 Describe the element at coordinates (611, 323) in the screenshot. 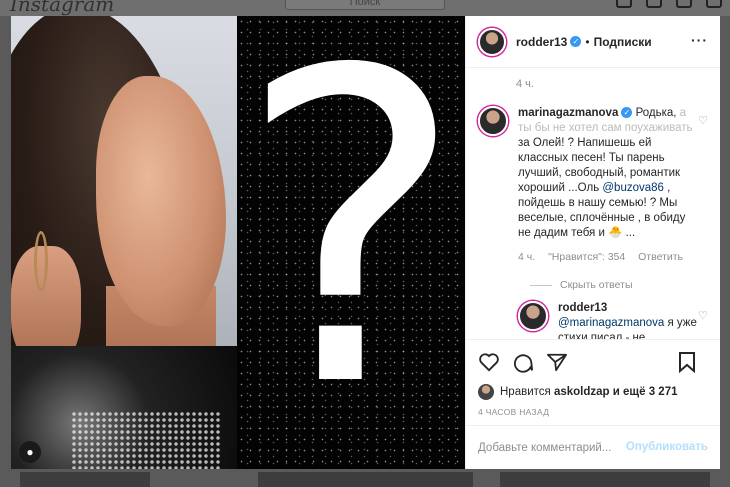

I see `mention-link: @marinagazmanova` at that location.